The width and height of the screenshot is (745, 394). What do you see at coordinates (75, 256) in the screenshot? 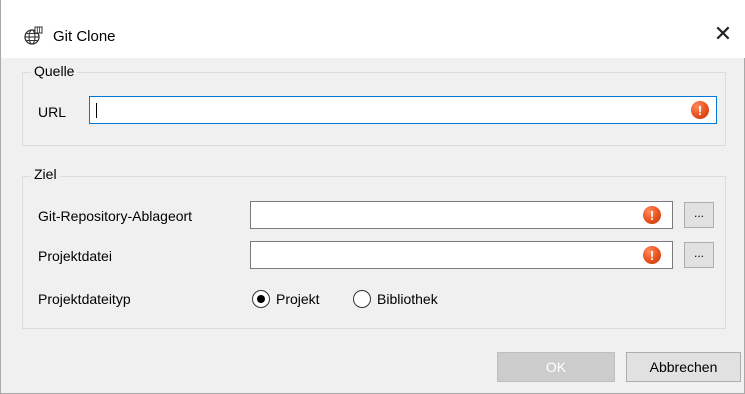
I see `project-file-label: Projektdatei` at bounding box center [75, 256].